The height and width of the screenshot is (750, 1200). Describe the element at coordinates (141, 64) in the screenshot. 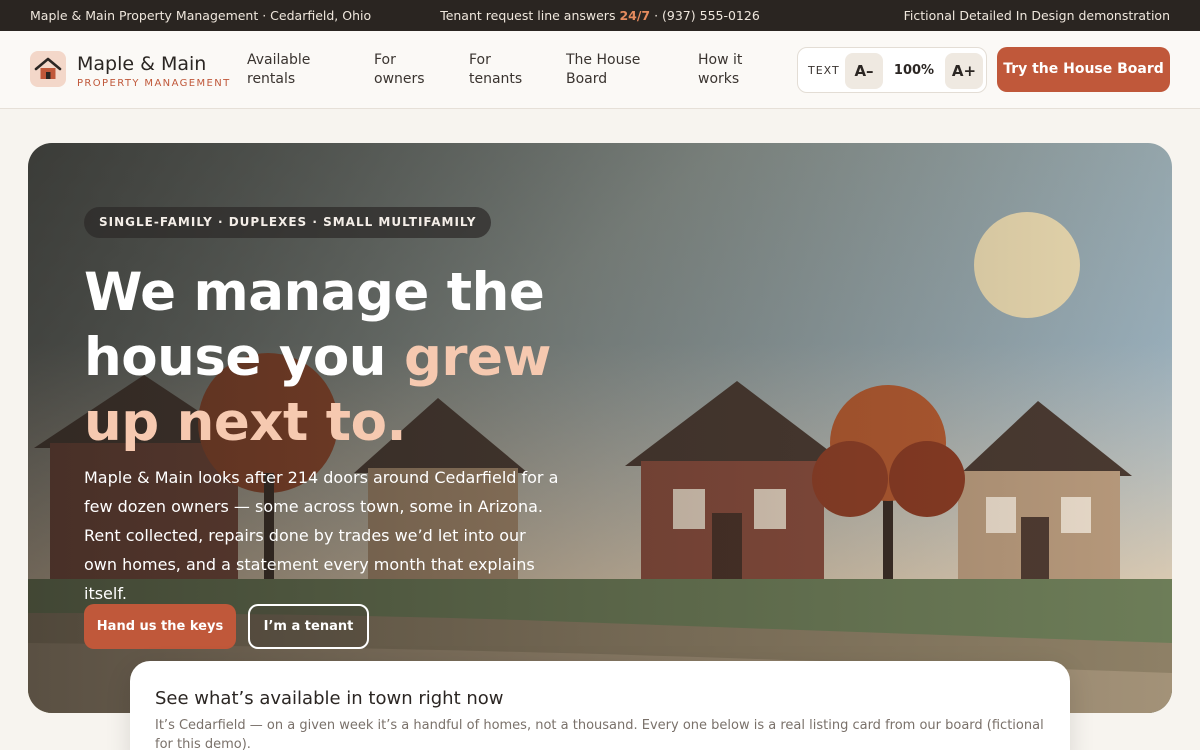

I see `brand-name: Maple & Main` at that location.